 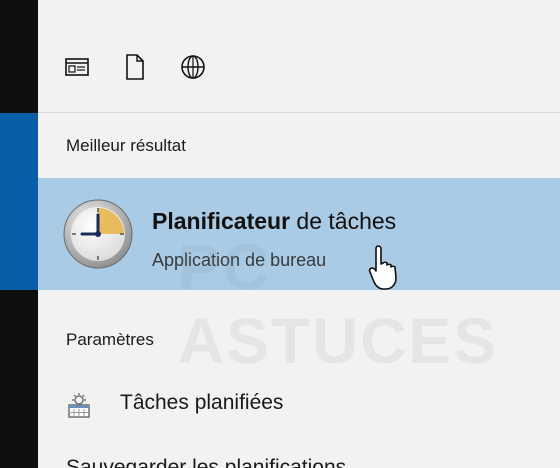 What do you see at coordinates (299, 406) in the screenshot?
I see `setting-item-scheduled-tasks: Tâches planifiées` at bounding box center [299, 406].